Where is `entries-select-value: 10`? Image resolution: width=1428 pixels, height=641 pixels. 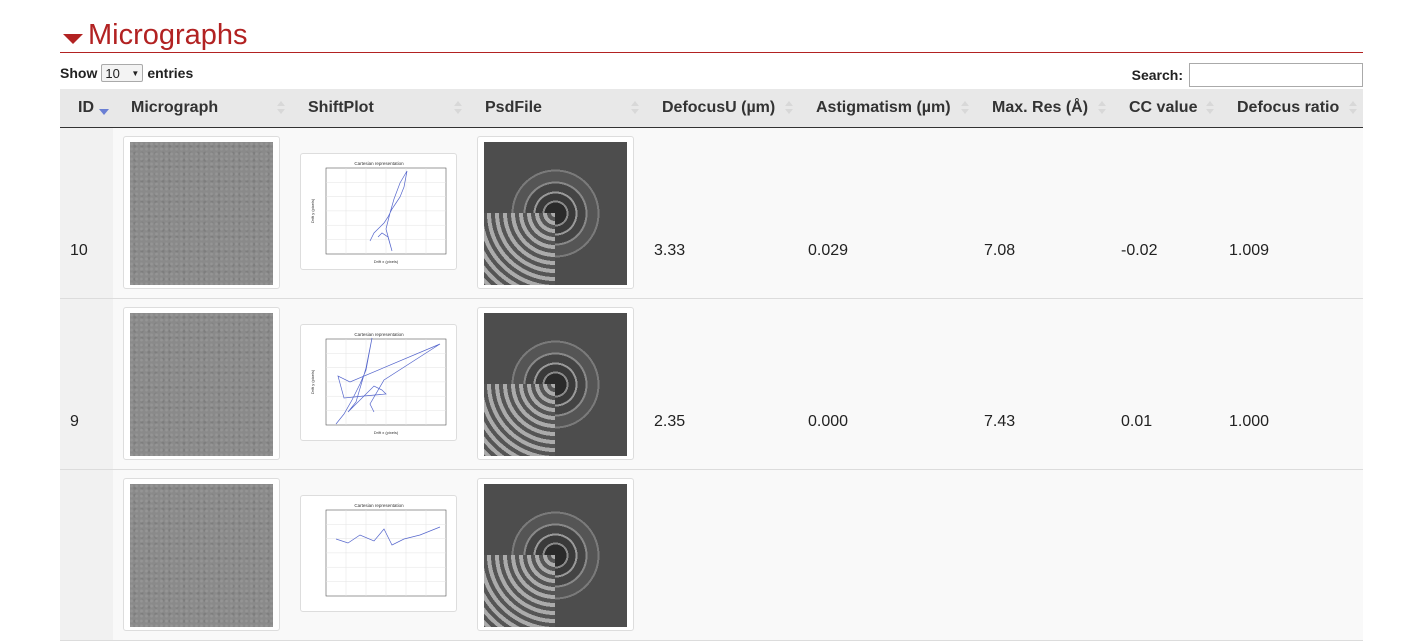
entries-select-value: 10 is located at coordinates (112, 73).